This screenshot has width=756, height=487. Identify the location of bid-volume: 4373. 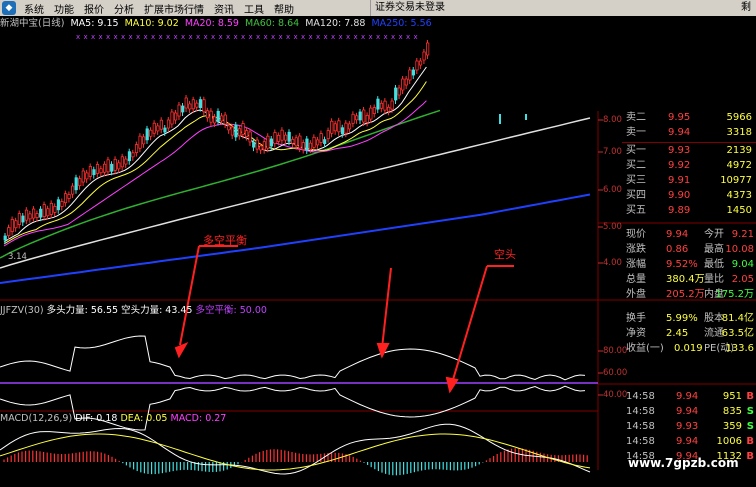
(739, 195).